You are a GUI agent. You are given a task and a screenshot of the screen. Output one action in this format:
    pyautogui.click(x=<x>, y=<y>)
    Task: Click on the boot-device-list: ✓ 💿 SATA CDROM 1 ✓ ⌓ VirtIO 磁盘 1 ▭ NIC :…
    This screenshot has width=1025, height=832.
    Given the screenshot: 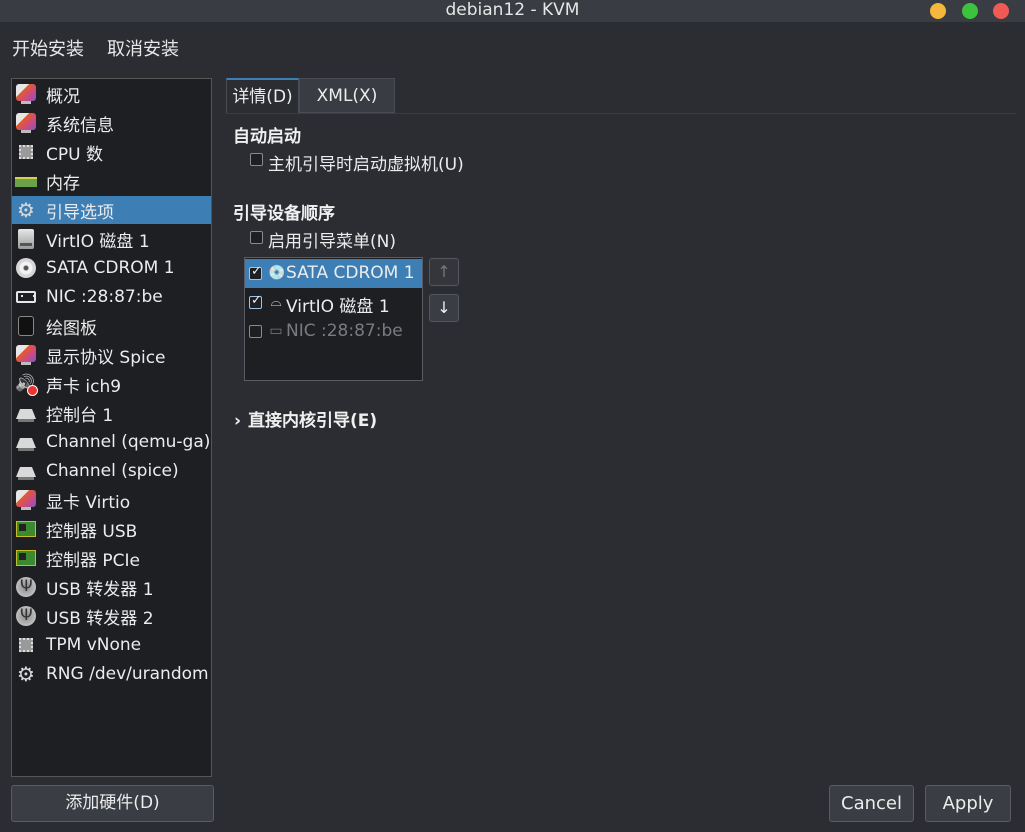 What is the action you would take?
    pyautogui.click(x=333, y=319)
    